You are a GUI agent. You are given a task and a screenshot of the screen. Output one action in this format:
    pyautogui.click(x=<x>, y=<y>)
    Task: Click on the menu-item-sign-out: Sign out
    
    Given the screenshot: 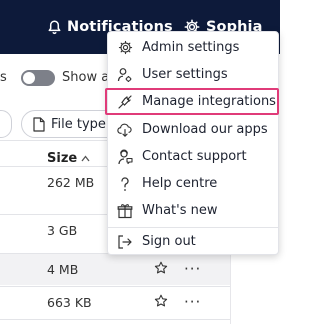 What is the action you would take?
    pyautogui.click(x=193, y=241)
    